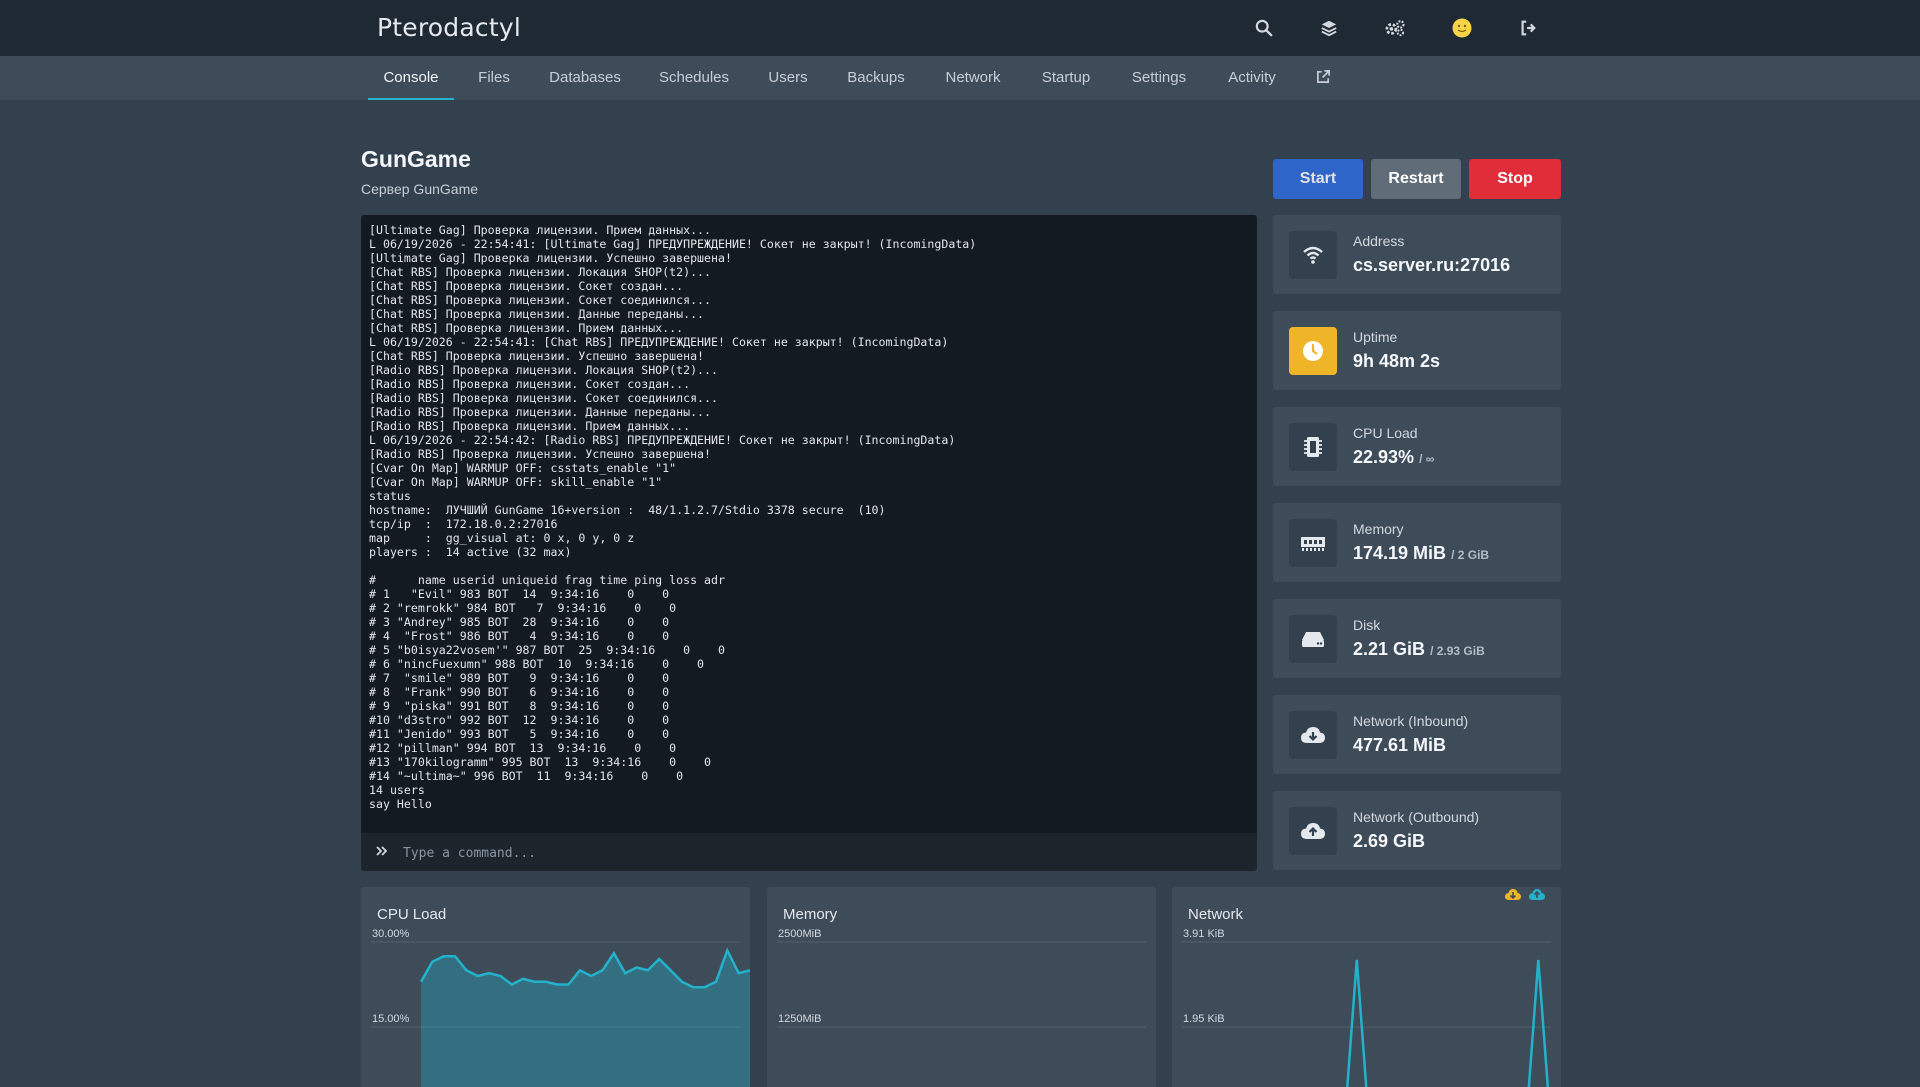 The height and width of the screenshot is (1087, 1920). Describe the element at coordinates (1323, 78) in the screenshot. I see `external-link-icon` at that location.